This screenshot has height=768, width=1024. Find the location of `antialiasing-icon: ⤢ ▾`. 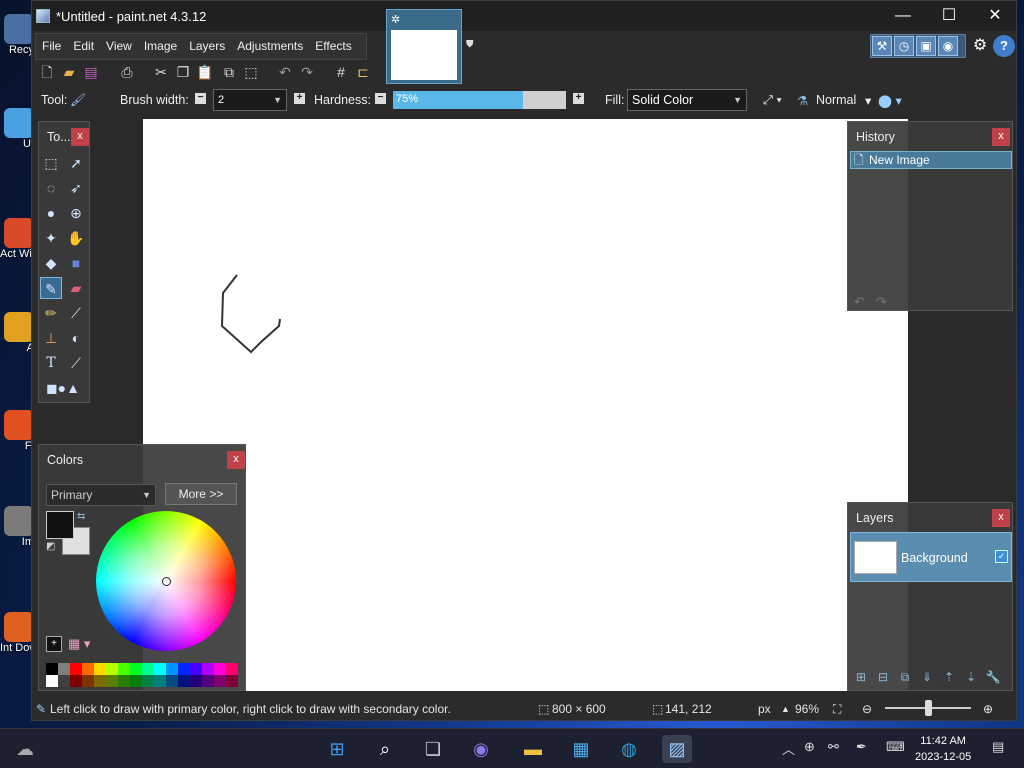

antialiasing-icon: ⤢ ▾ is located at coordinates (772, 100).